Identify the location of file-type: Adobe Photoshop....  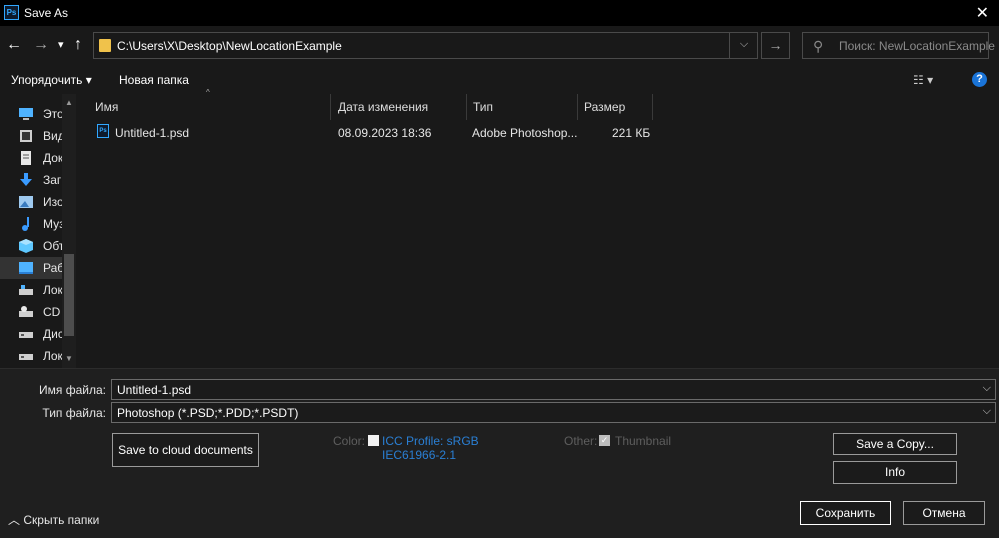
(525, 133).